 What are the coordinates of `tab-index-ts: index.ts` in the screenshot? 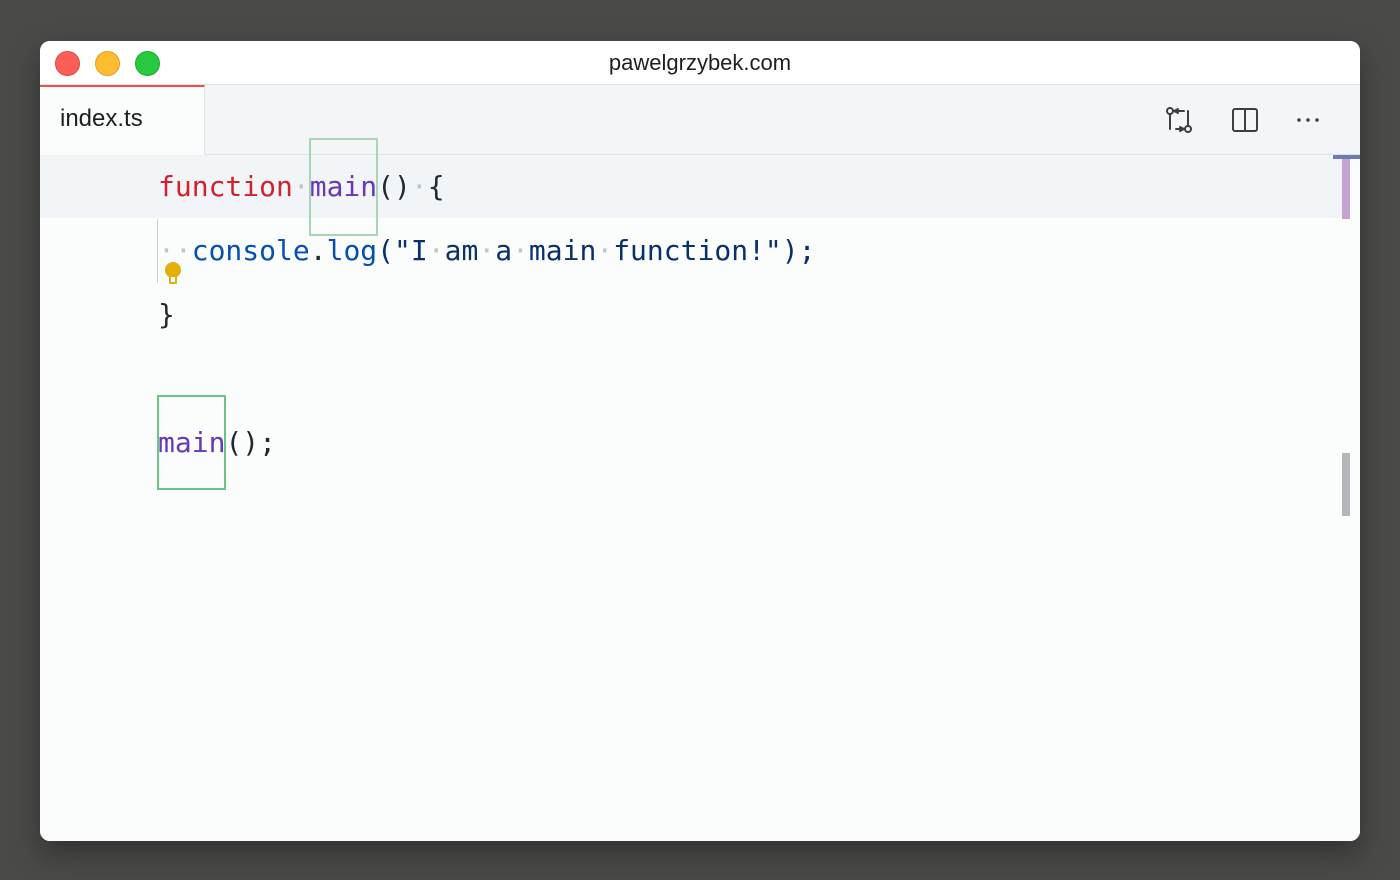 It's located at (122, 120).